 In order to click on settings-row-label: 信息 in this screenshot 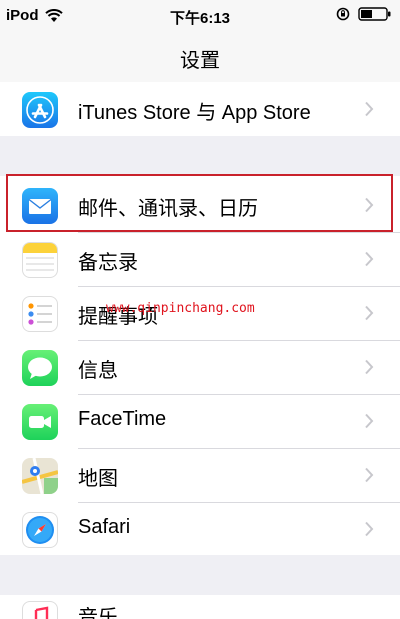, I will do `click(98, 371)`.